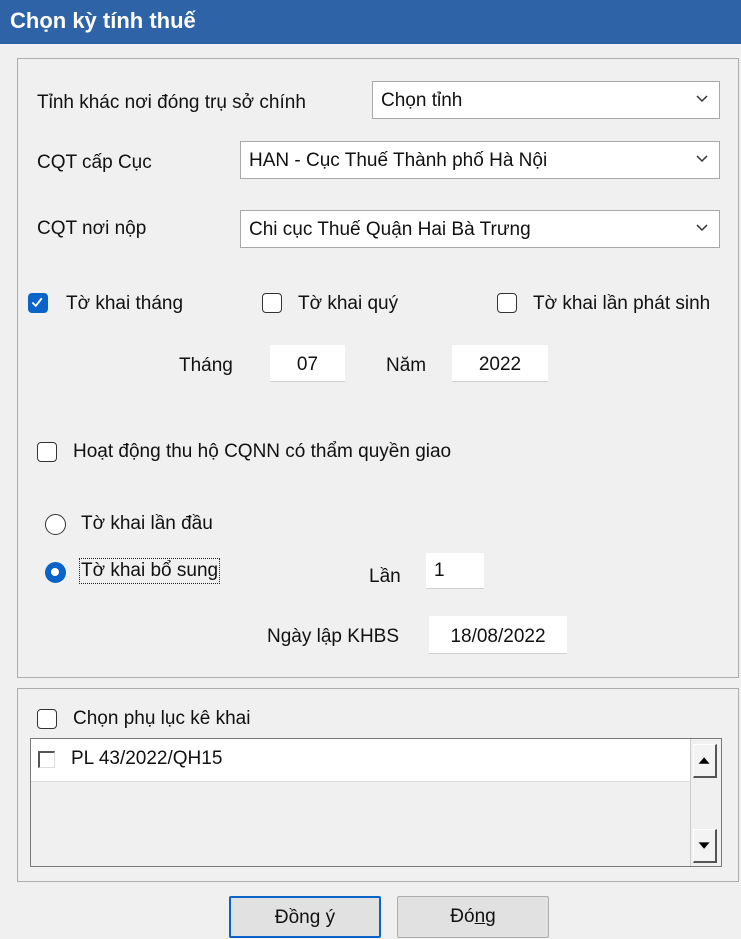  Describe the element at coordinates (507, 303) in the screenshot. I see `occurrence-declaration-checkbox` at that location.